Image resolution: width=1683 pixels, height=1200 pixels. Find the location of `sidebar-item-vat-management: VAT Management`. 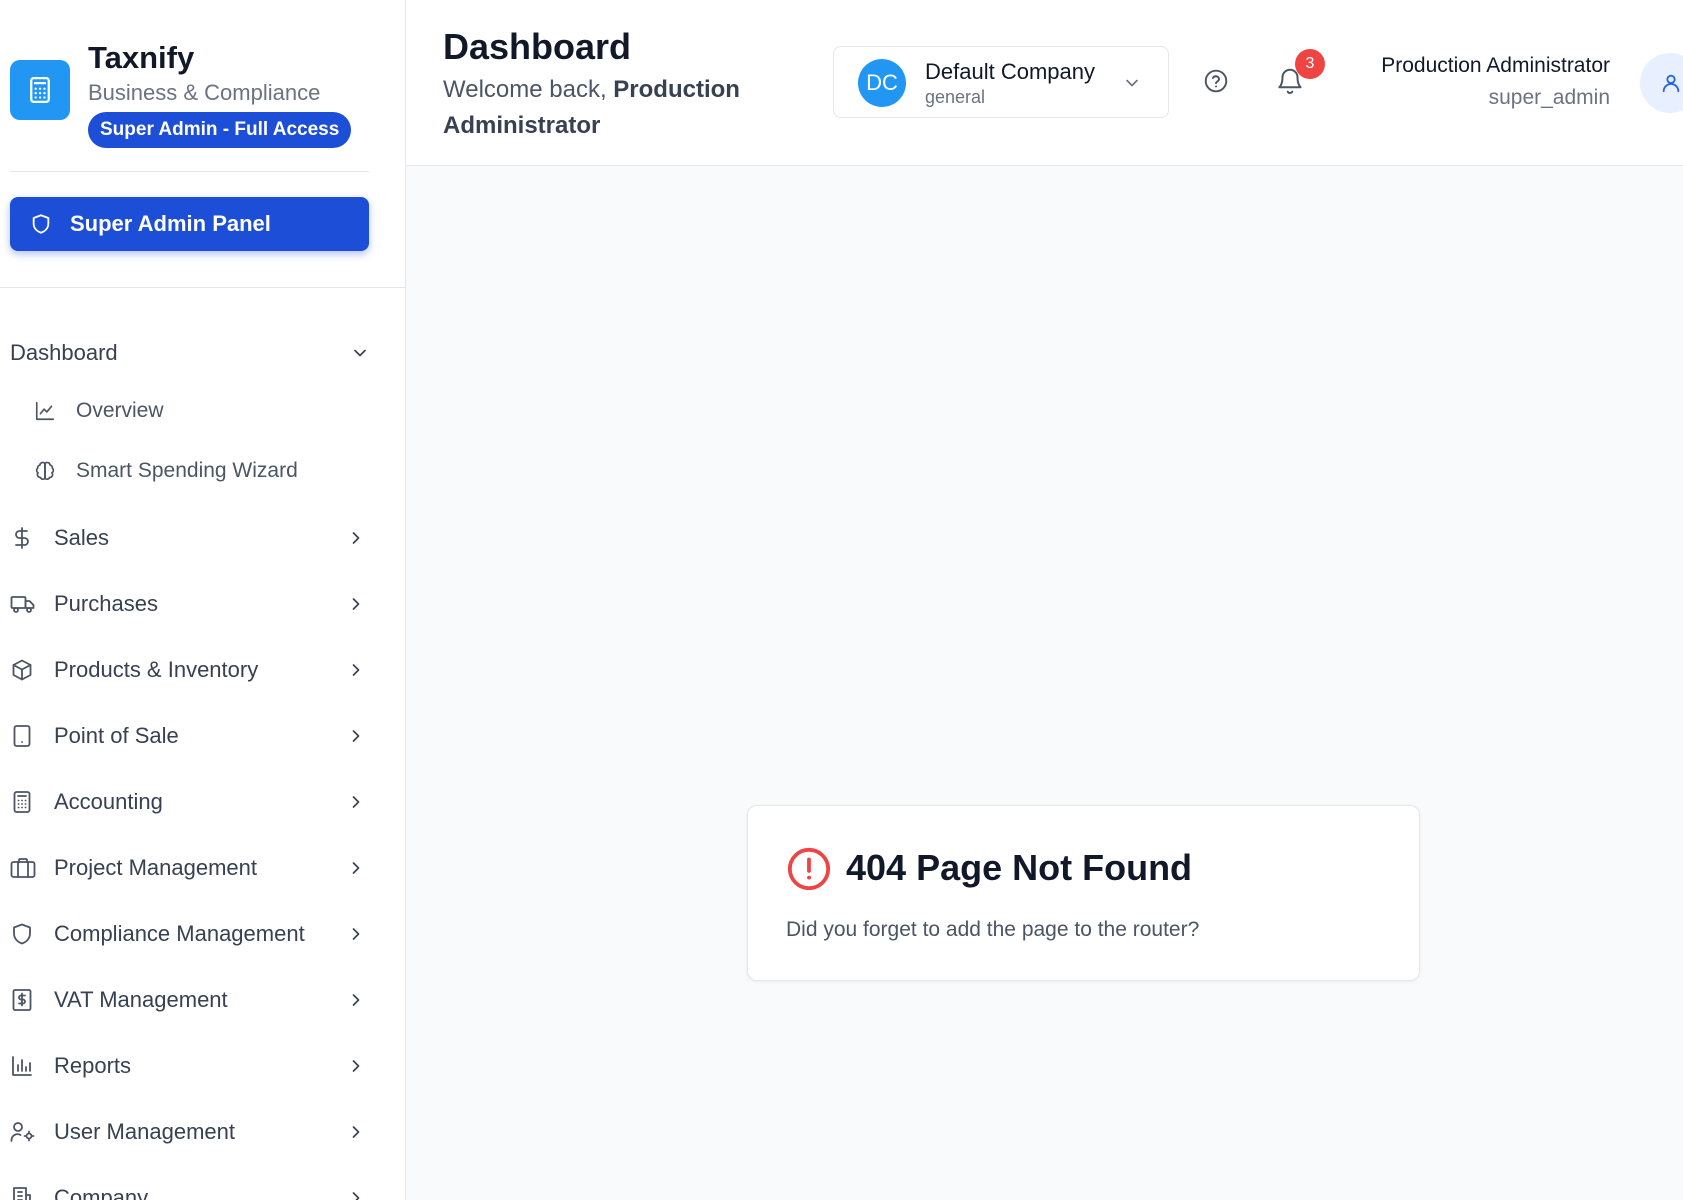

sidebar-item-vat-management: VAT Management is located at coordinates (190, 1000).